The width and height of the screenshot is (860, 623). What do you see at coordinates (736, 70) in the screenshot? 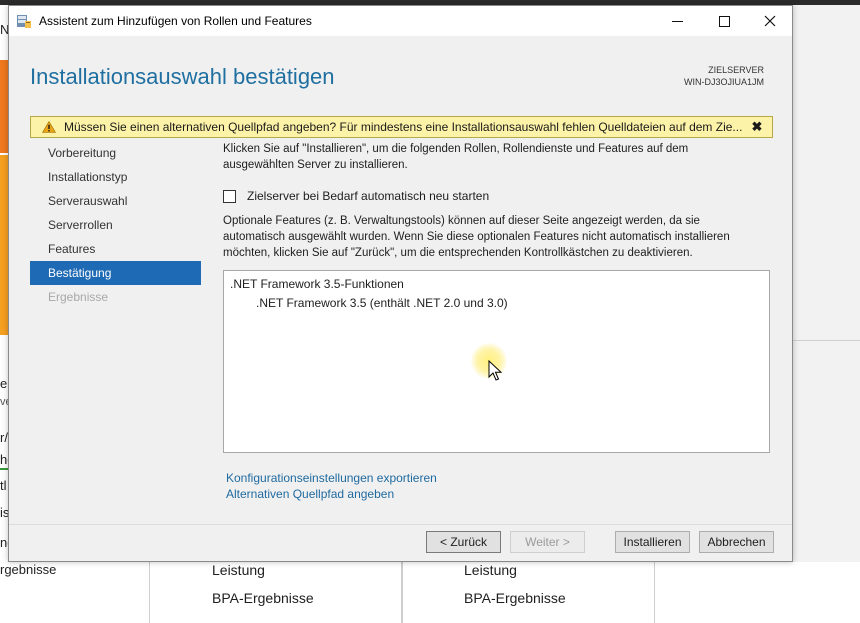
I see `target-server-label: ZIELSERVER` at bounding box center [736, 70].